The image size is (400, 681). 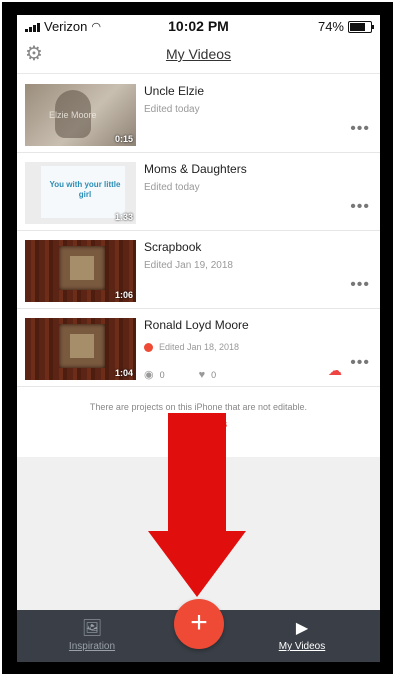 I want to click on arrow-shape, so click(x=197, y=505).